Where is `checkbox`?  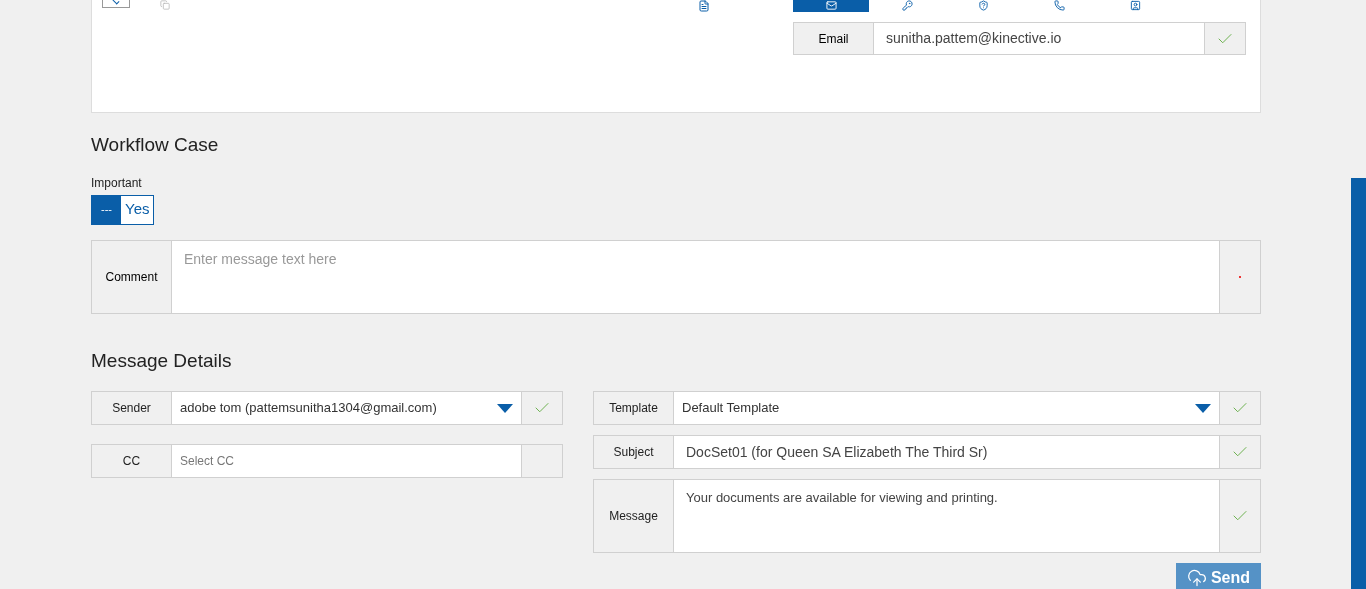 checkbox is located at coordinates (116, 4).